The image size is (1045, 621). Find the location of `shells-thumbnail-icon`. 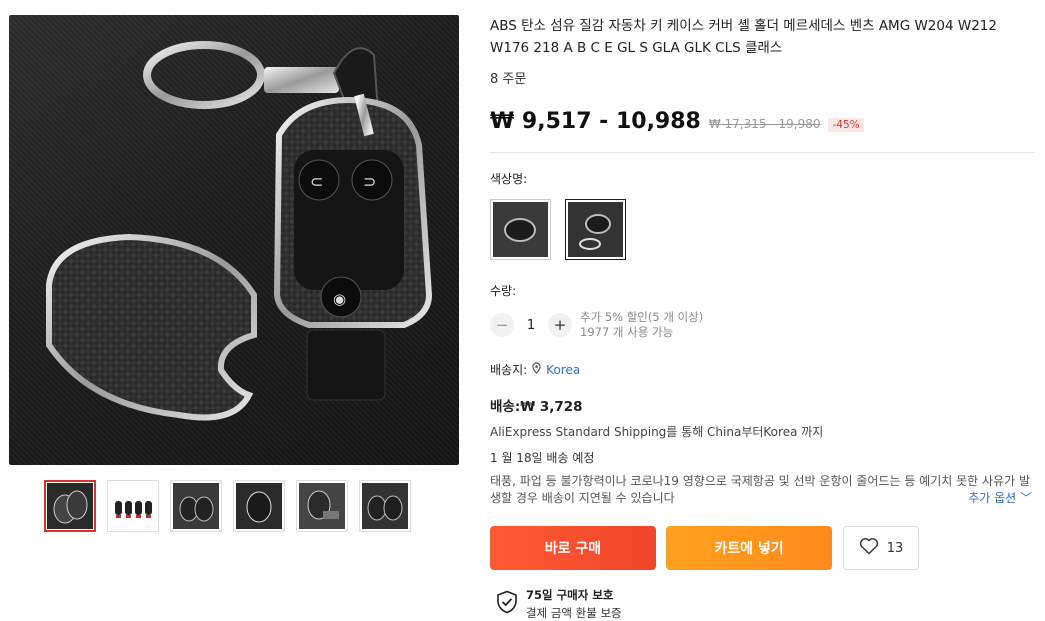

shells-thumbnail-icon is located at coordinates (196, 506).